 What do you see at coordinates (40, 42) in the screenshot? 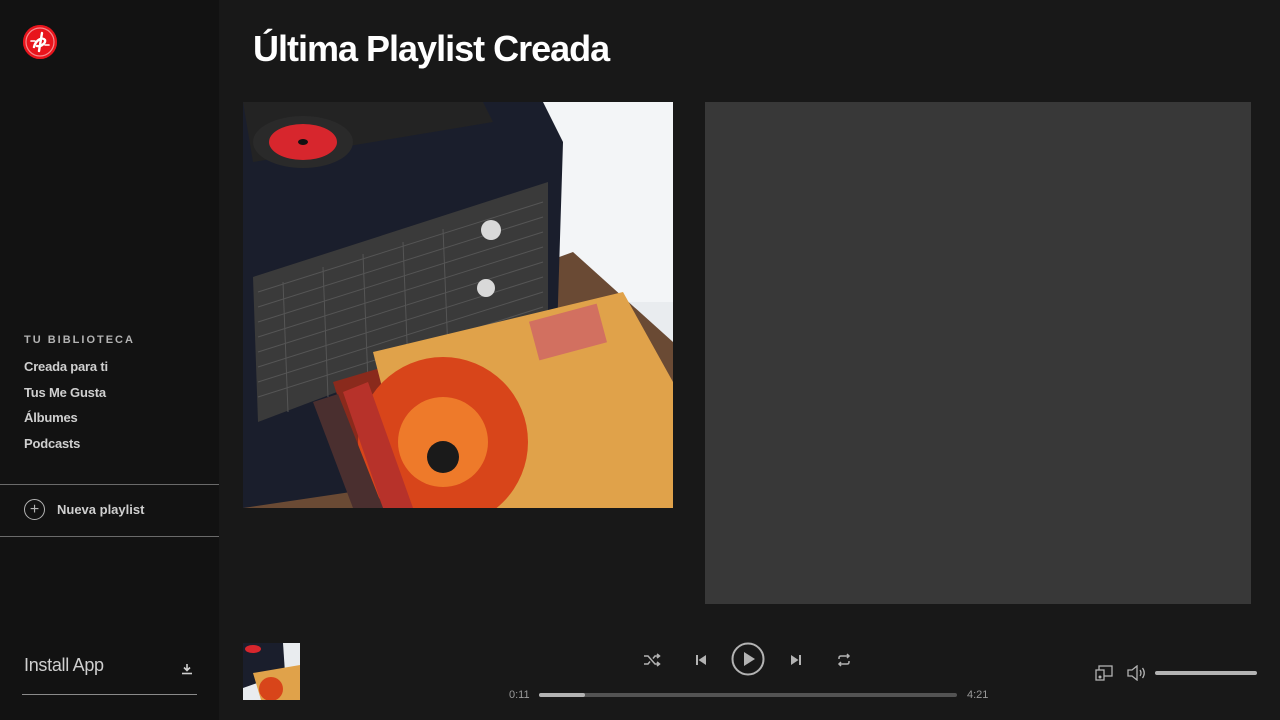
I see `app-logo-icon` at bounding box center [40, 42].